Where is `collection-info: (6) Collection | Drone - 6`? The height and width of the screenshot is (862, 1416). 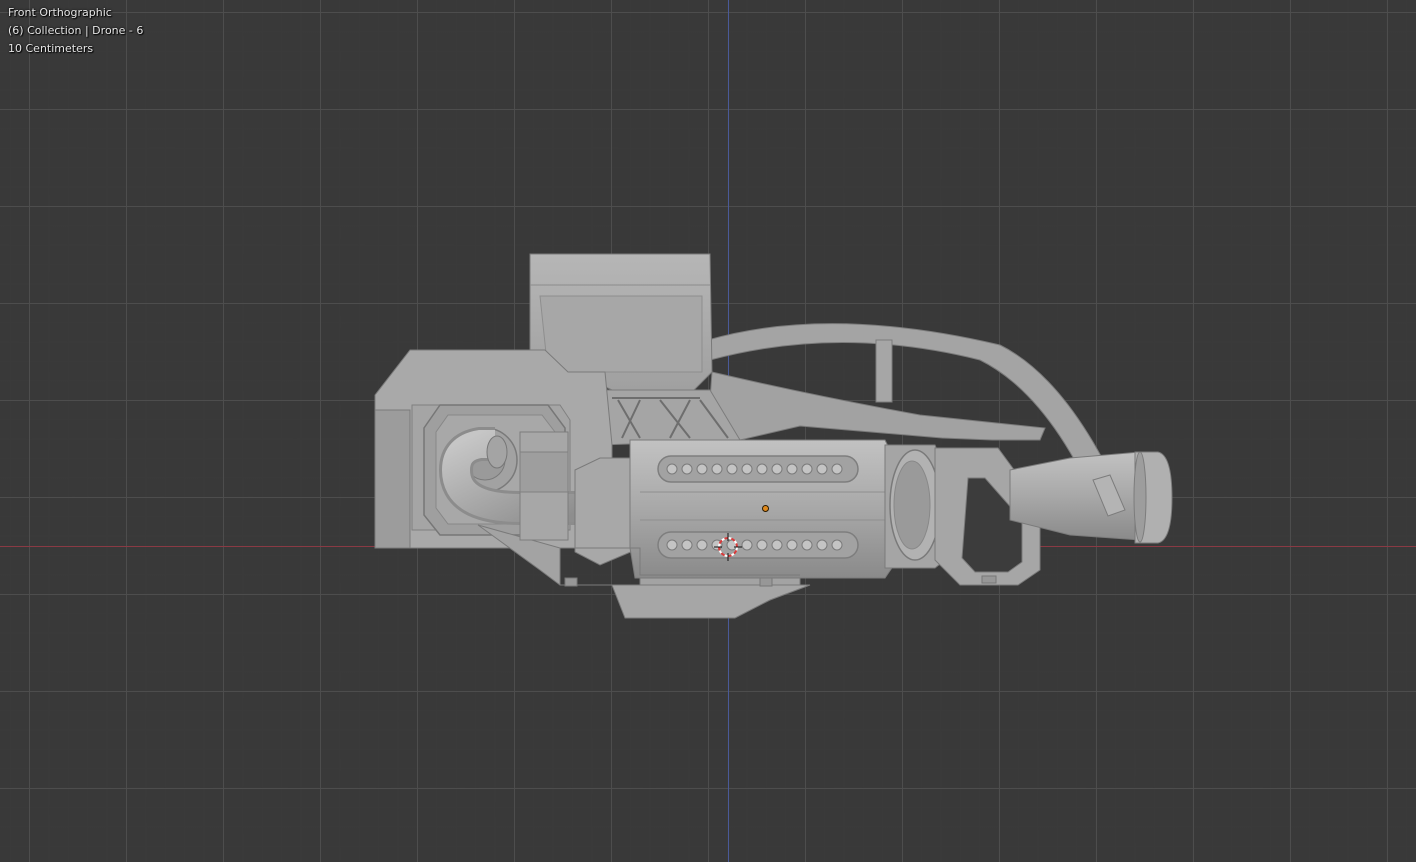
collection-info: (6) Collection | Drone - 6 is located at coordinates (76, 30).